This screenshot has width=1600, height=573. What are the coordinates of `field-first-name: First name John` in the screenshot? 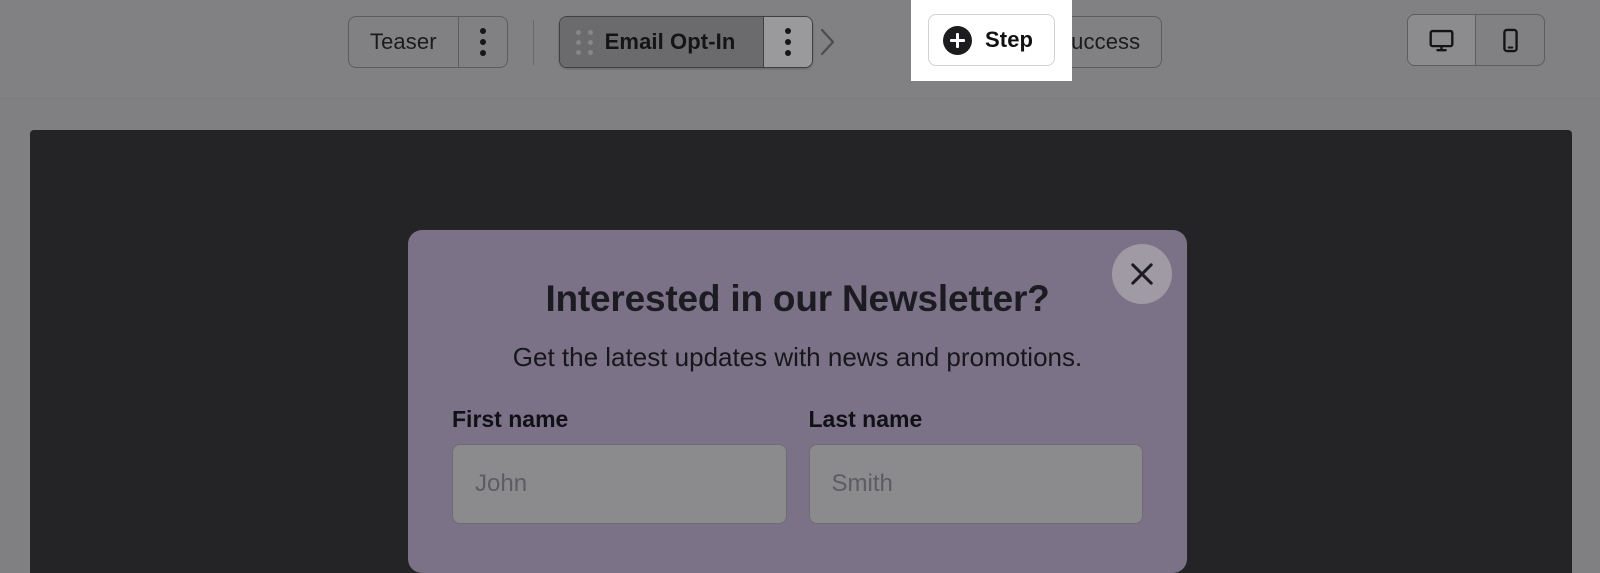 It's located at (619, 464).